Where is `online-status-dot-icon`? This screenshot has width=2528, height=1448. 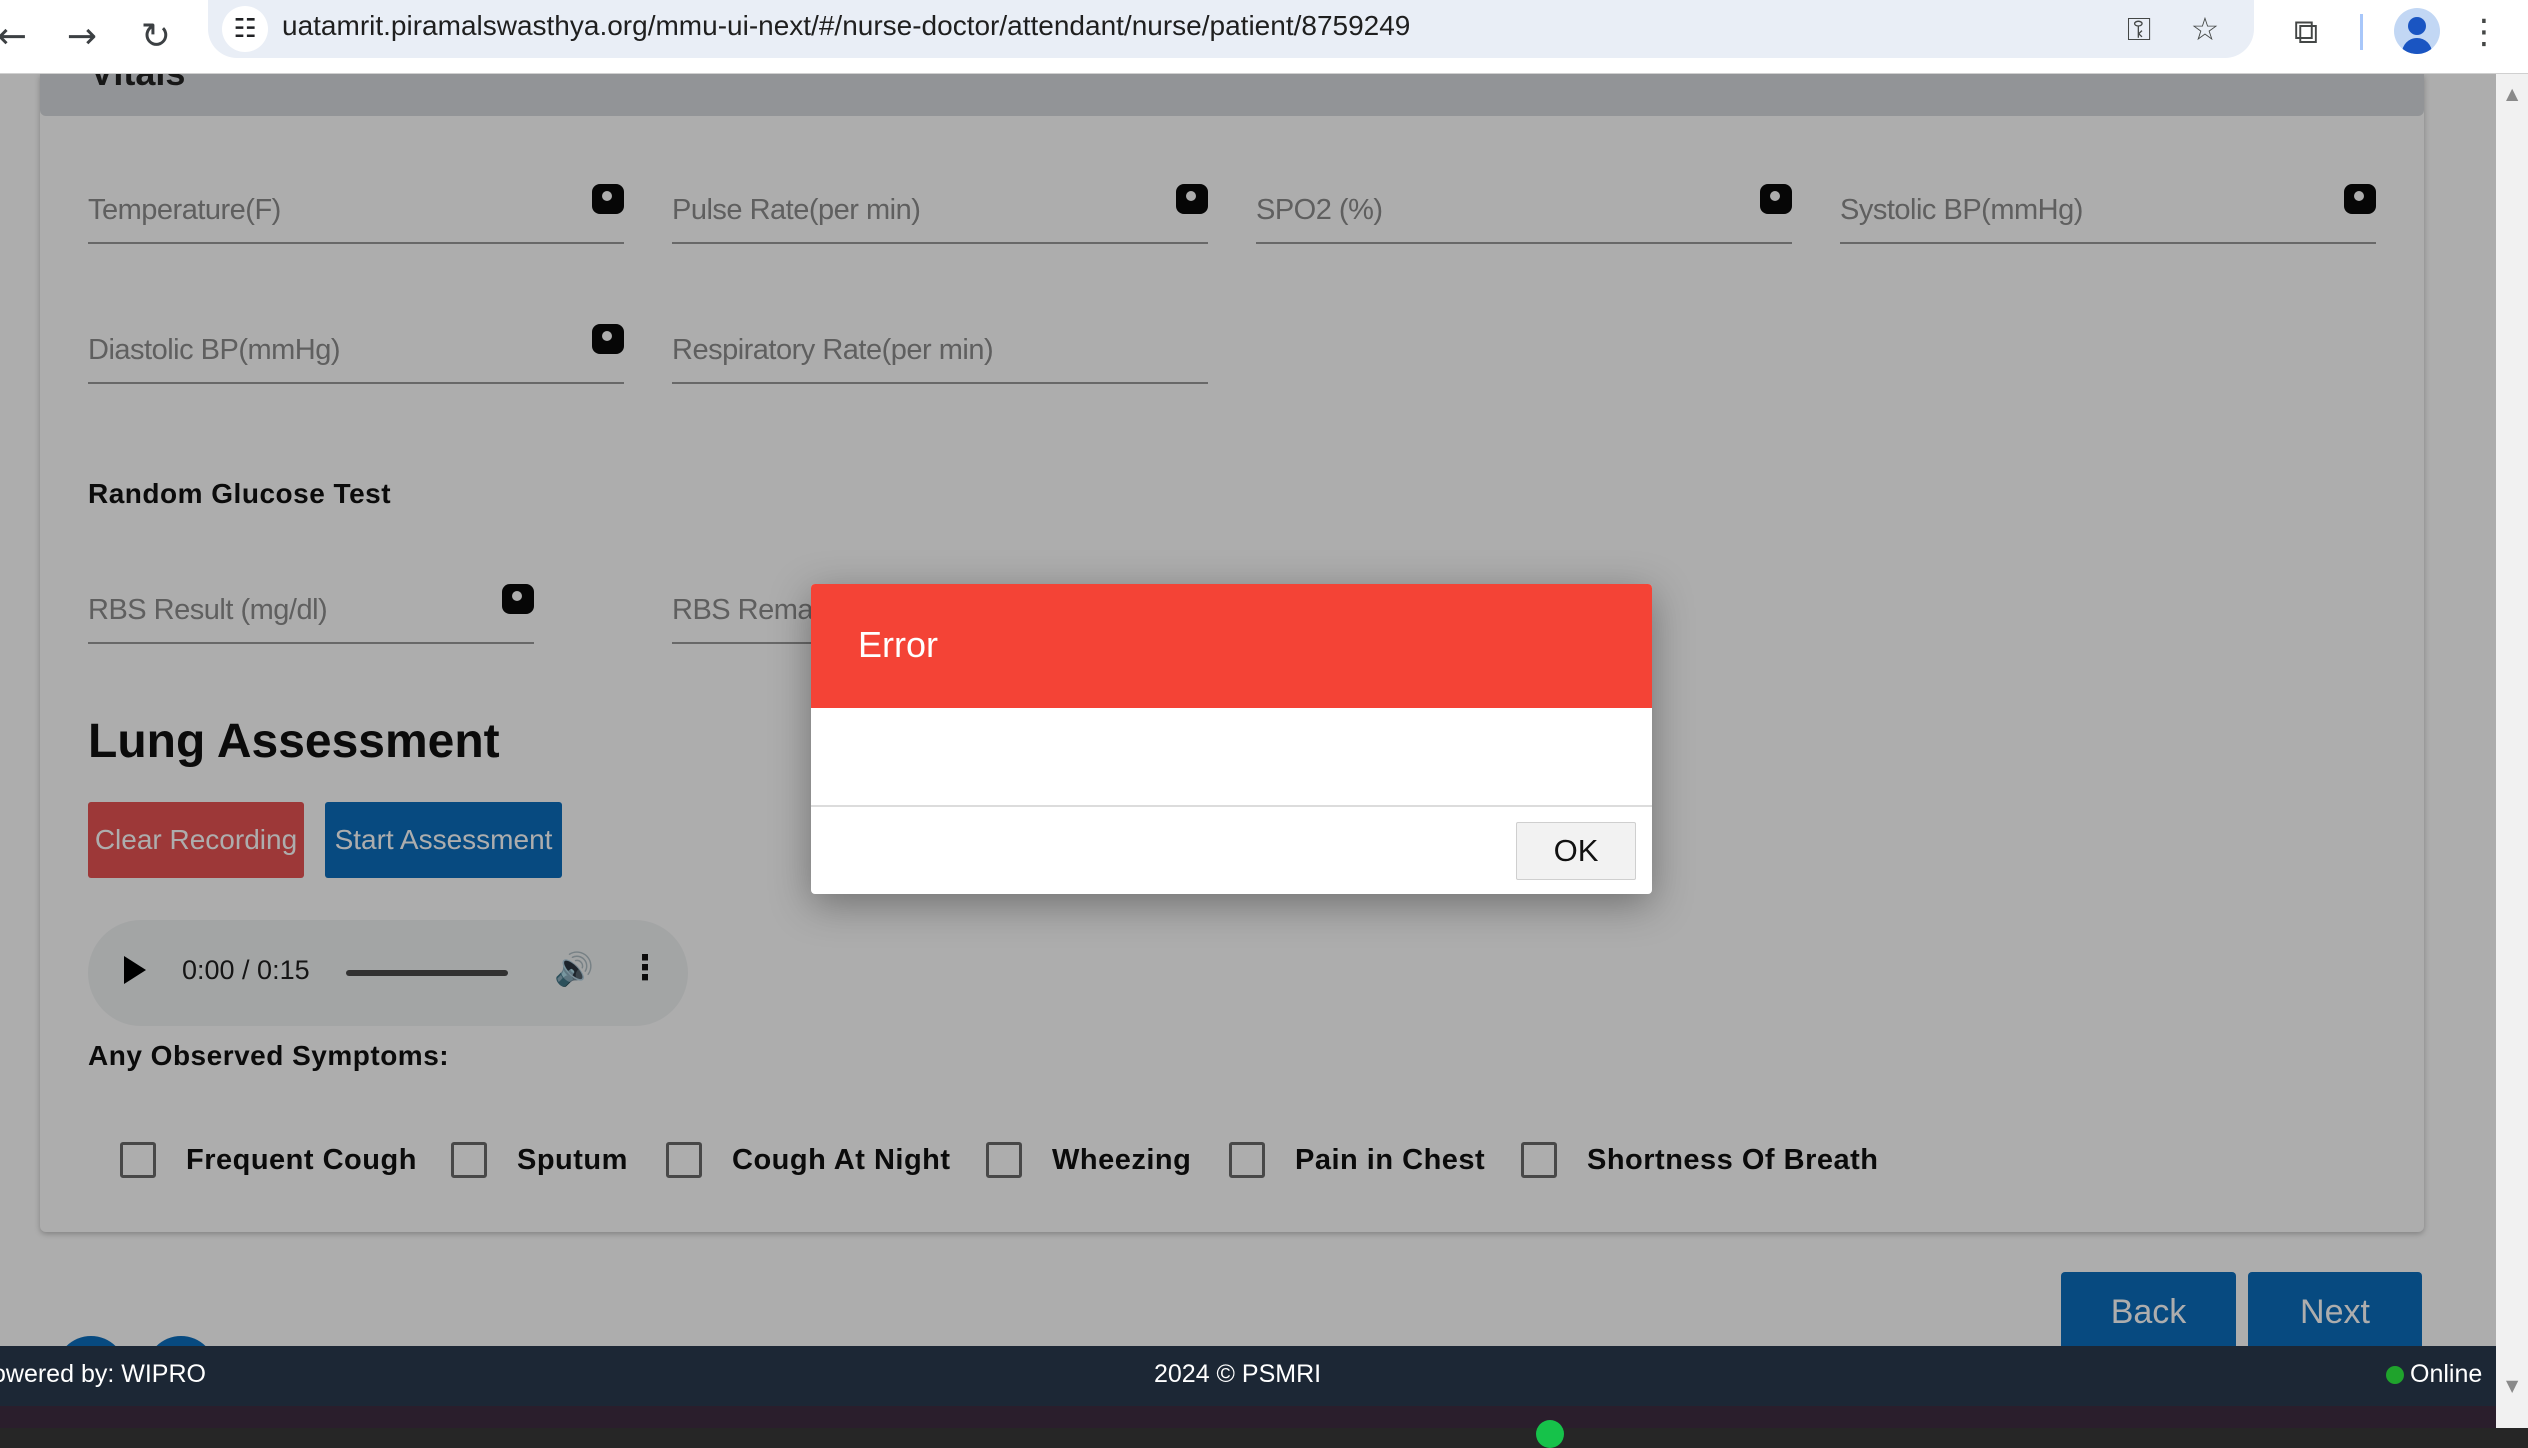 online-status-dot-icon is located at coordinates (2395, 1375).